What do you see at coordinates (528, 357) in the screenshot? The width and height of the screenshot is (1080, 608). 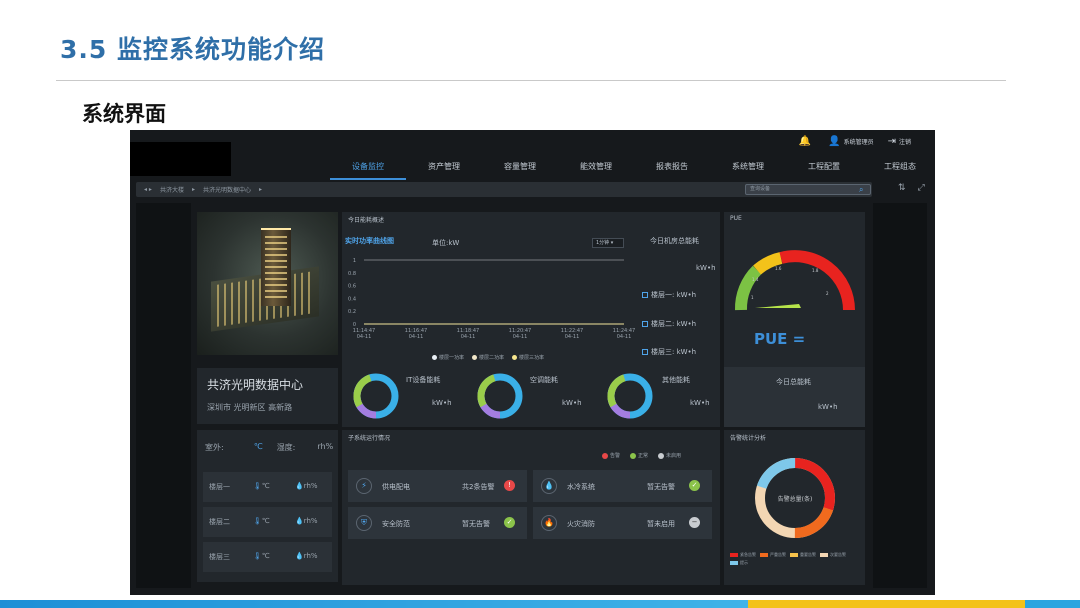 I see `legend-item: 楼层三功率` at bounding box center [528, 357].